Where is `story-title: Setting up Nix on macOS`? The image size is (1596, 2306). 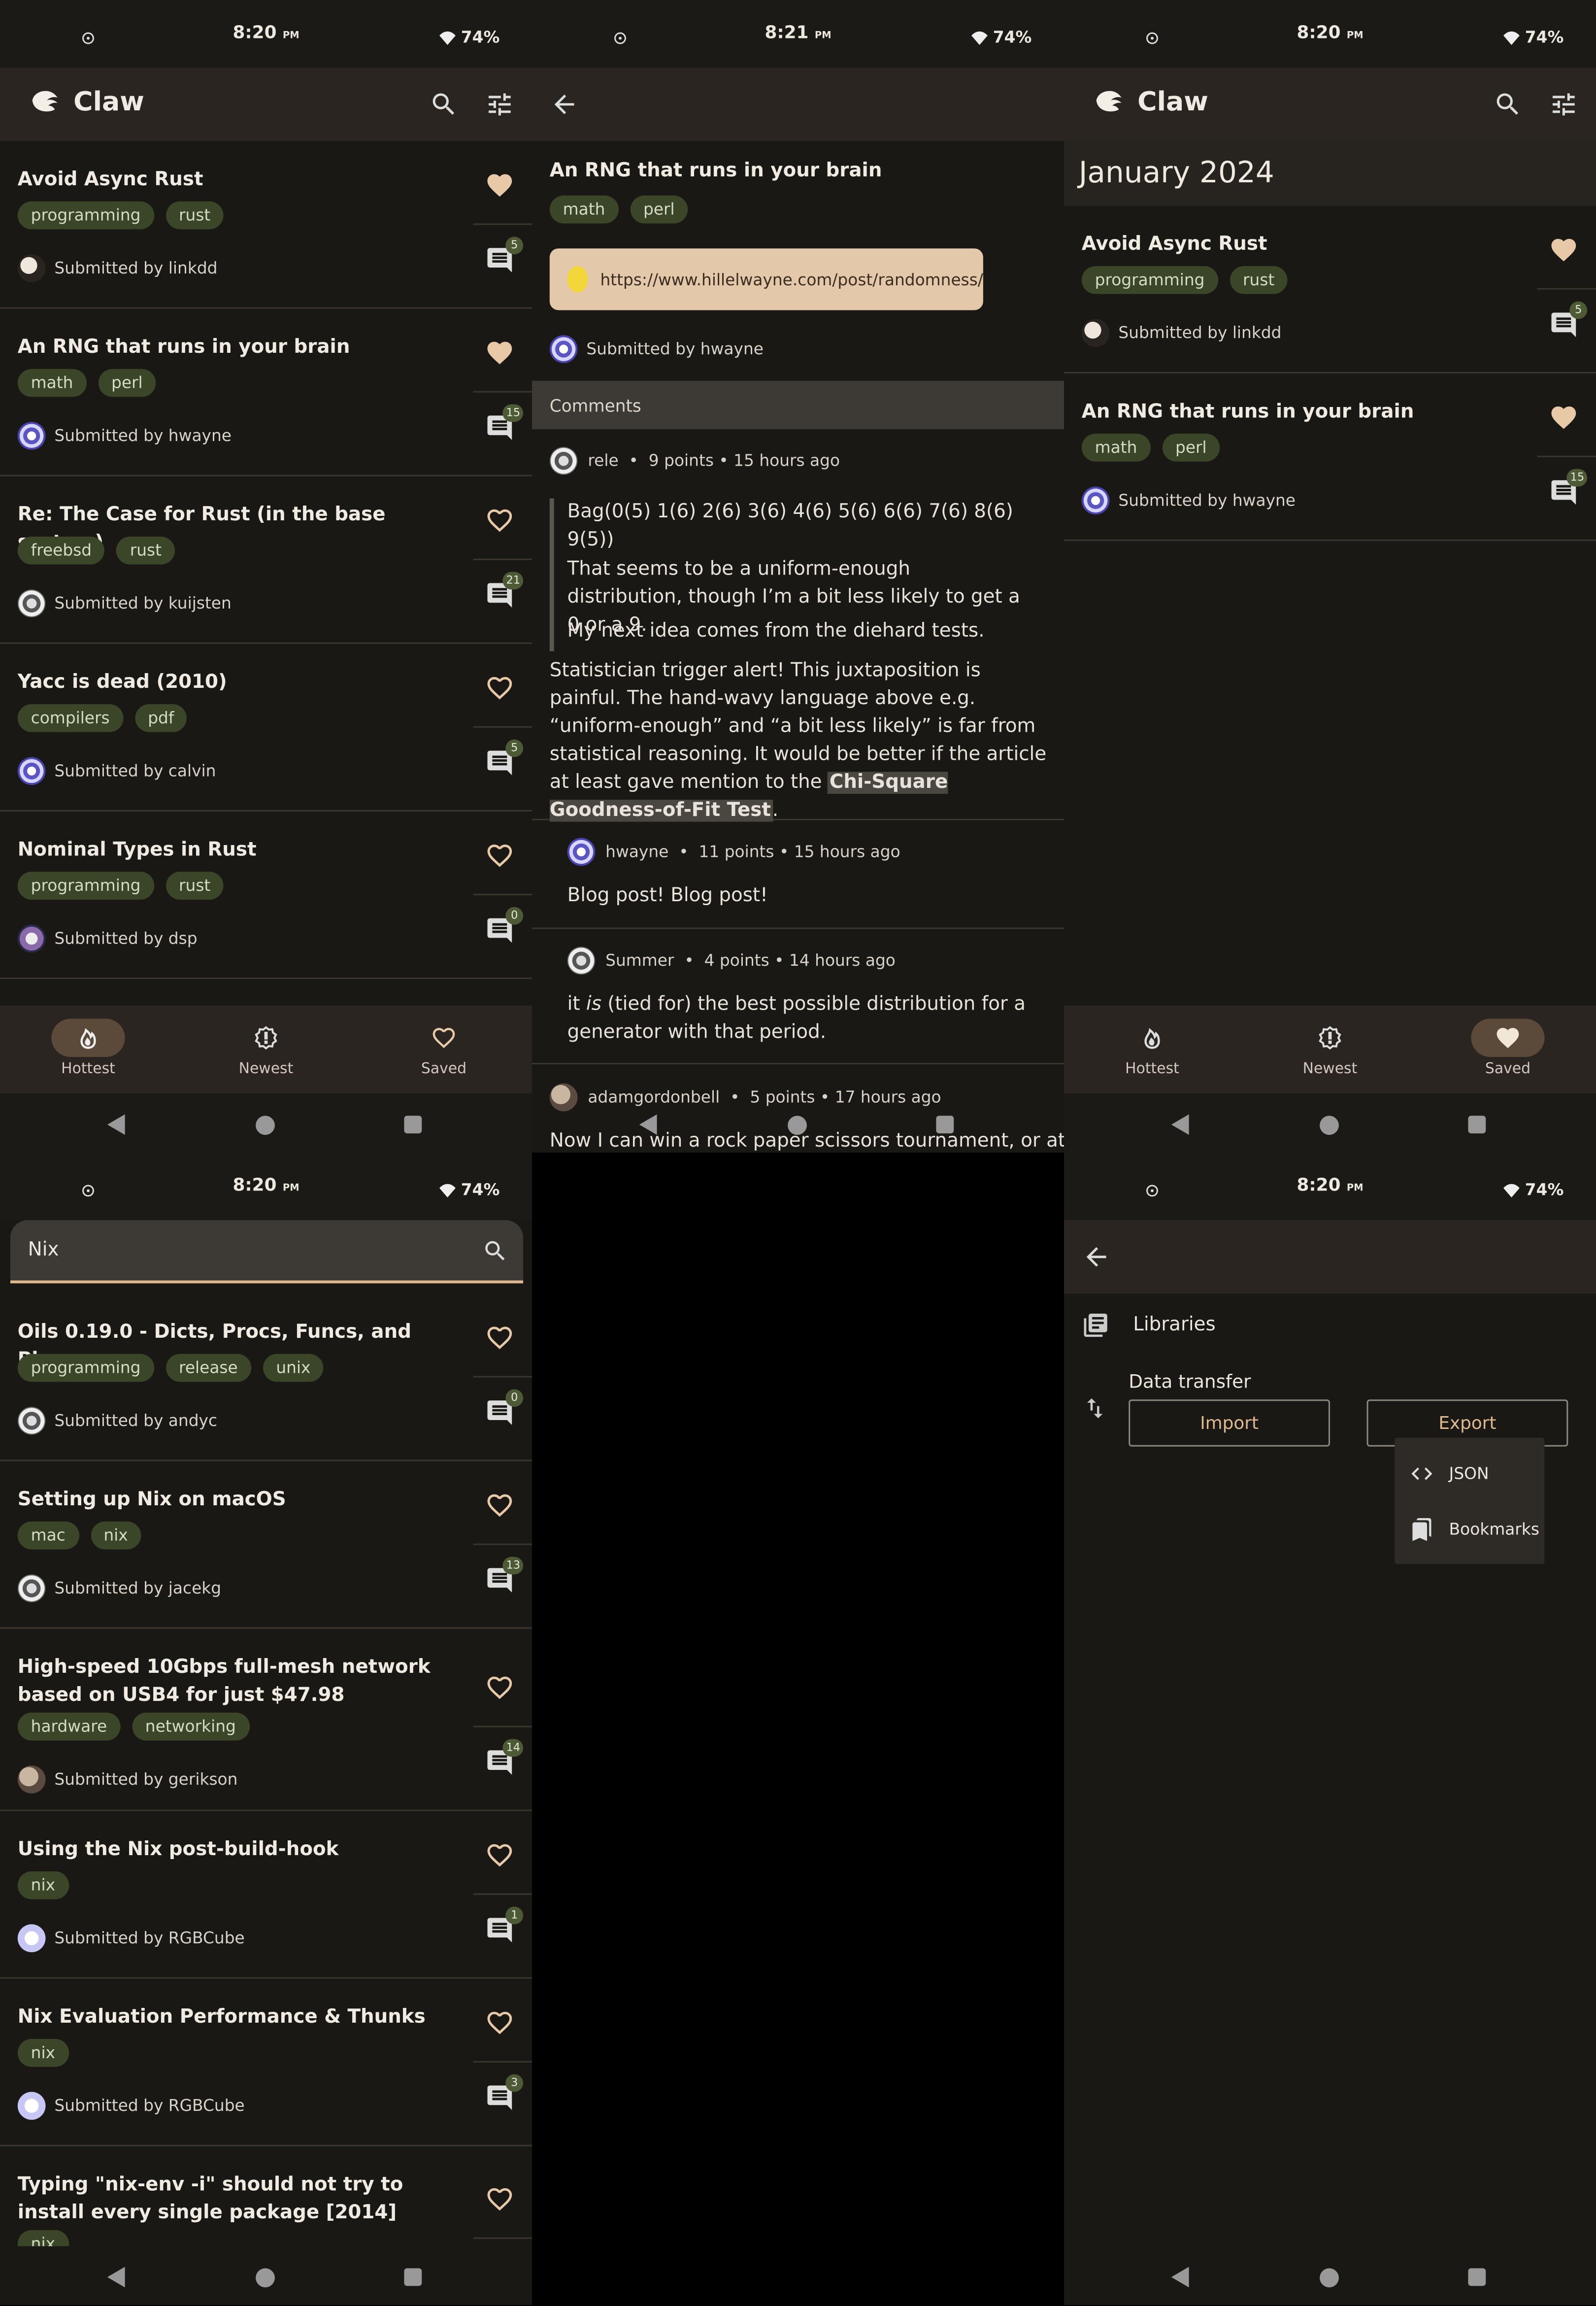 story-title: Setting up Nix on macOS is located at coordinates (239, 1500).